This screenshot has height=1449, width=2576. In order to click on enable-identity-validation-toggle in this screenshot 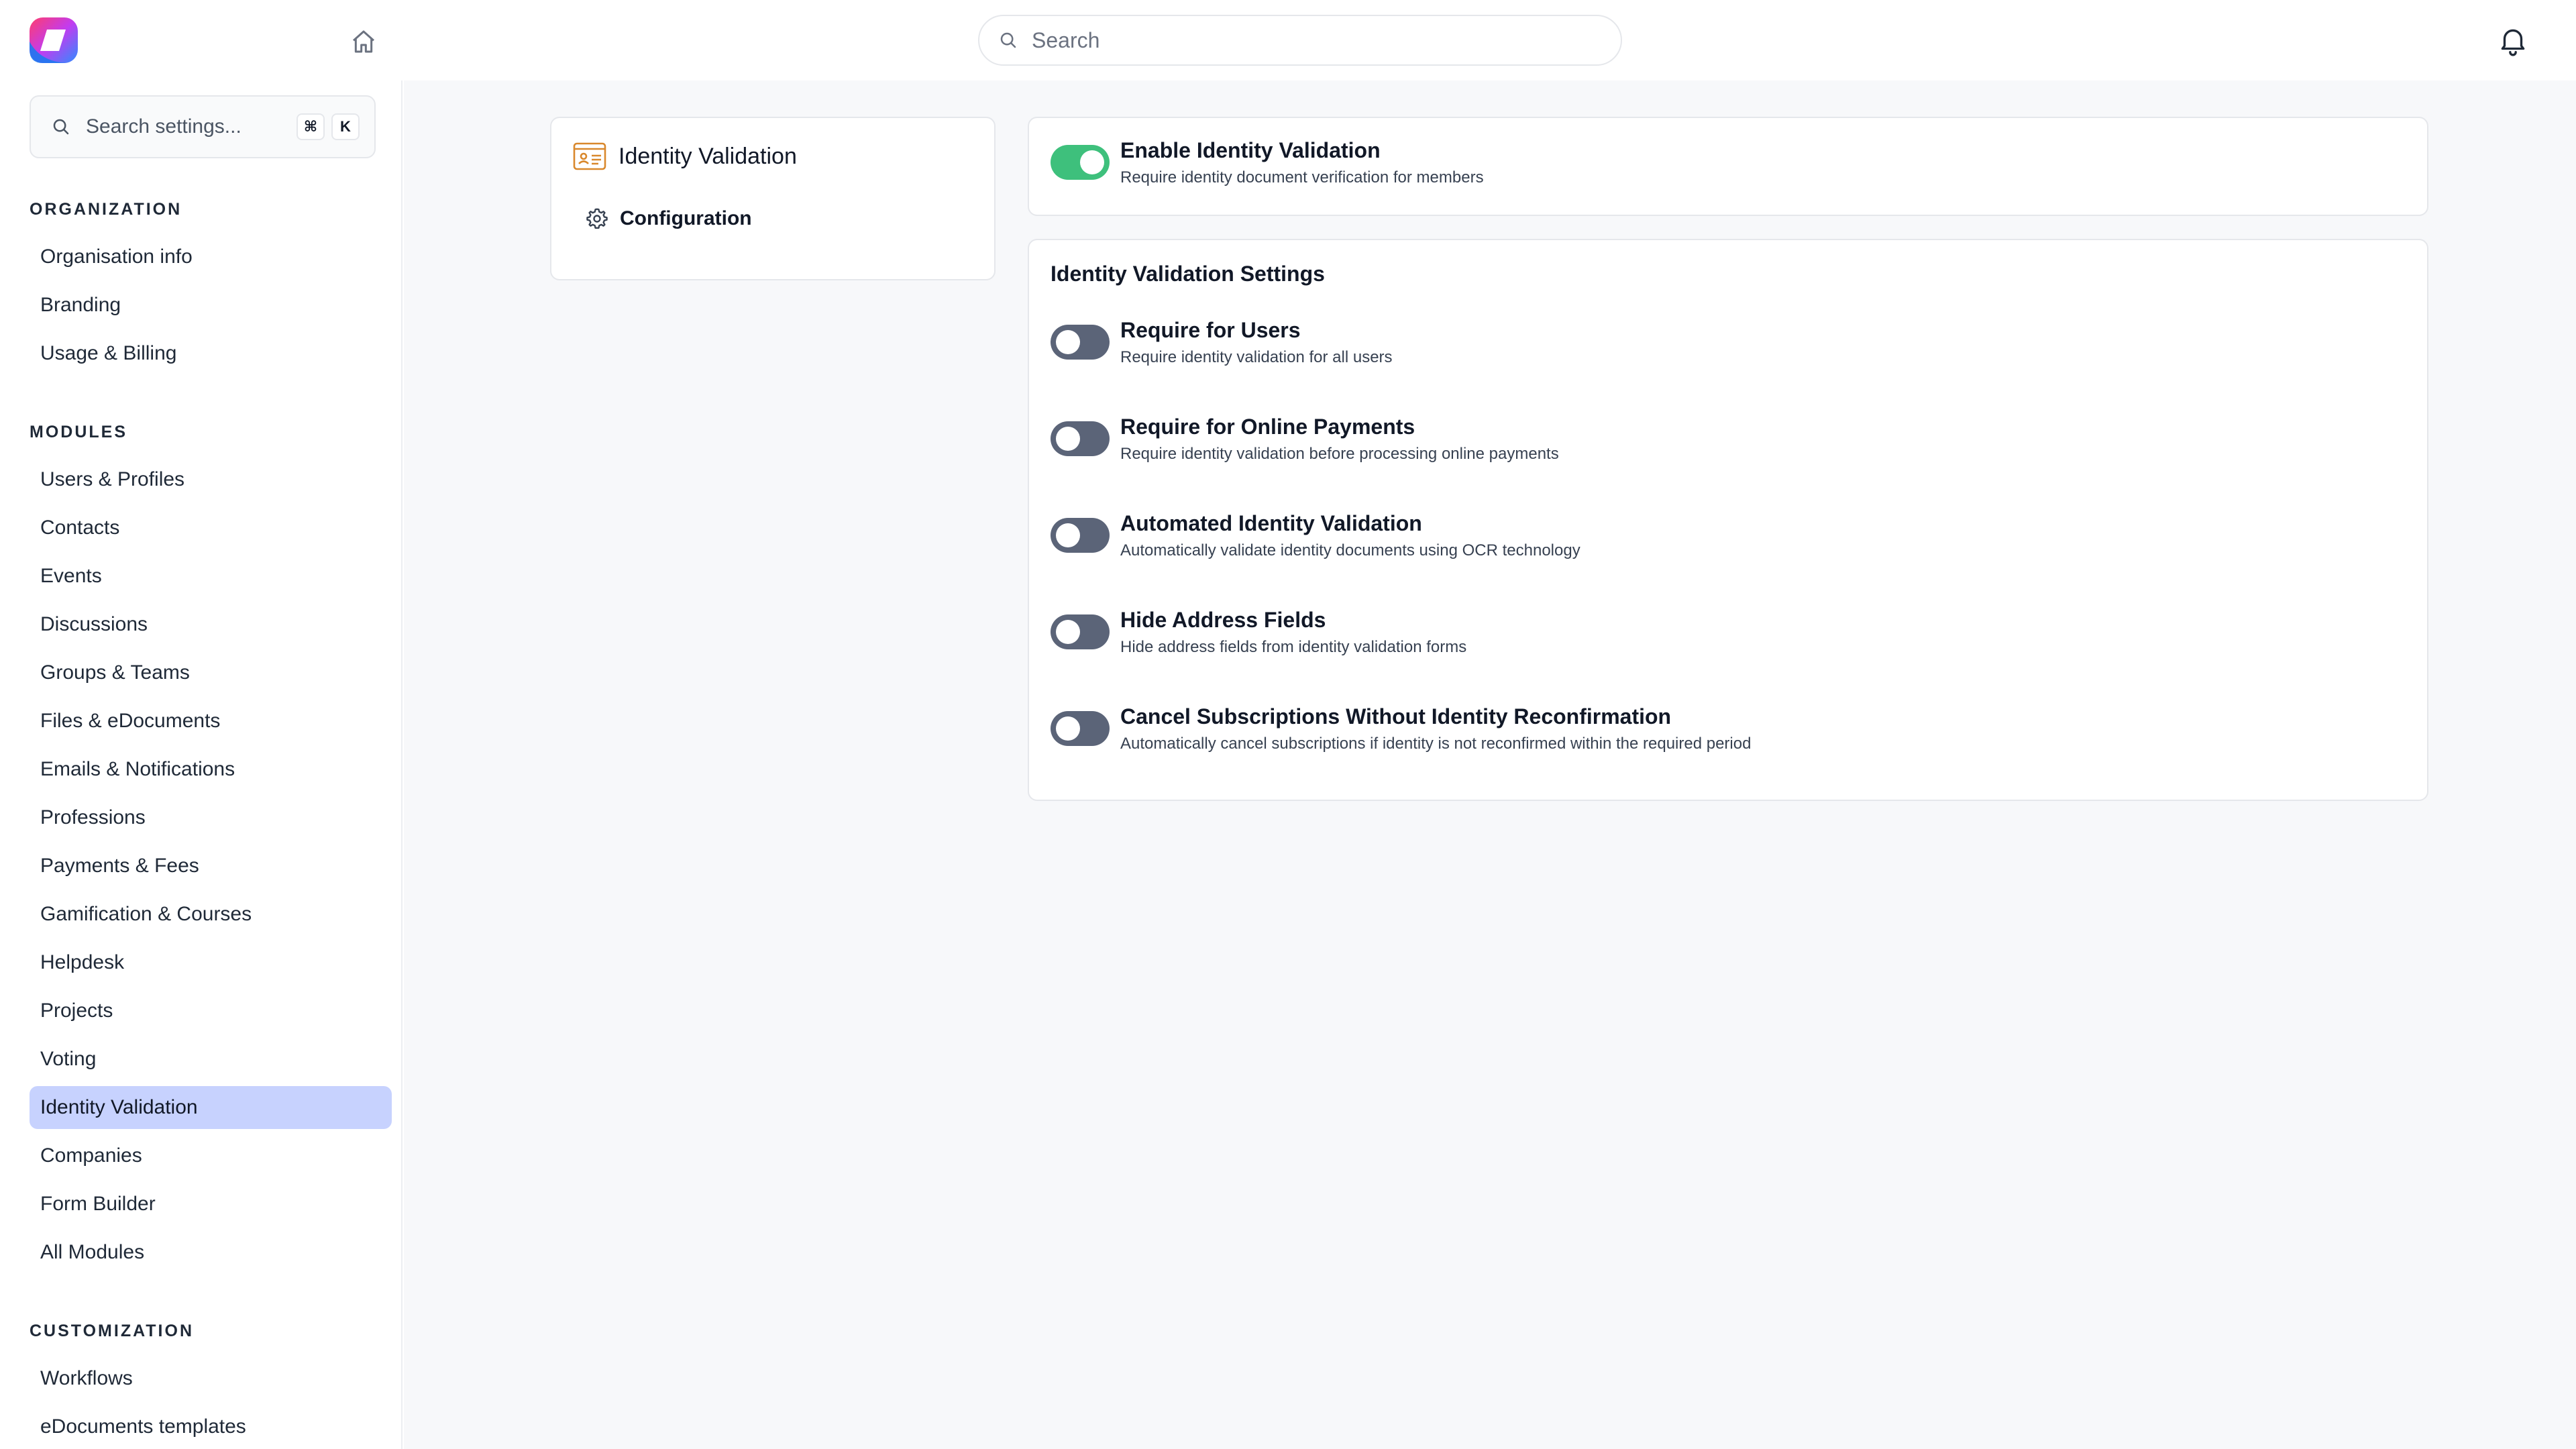, I will do `click(1080, 162)`.